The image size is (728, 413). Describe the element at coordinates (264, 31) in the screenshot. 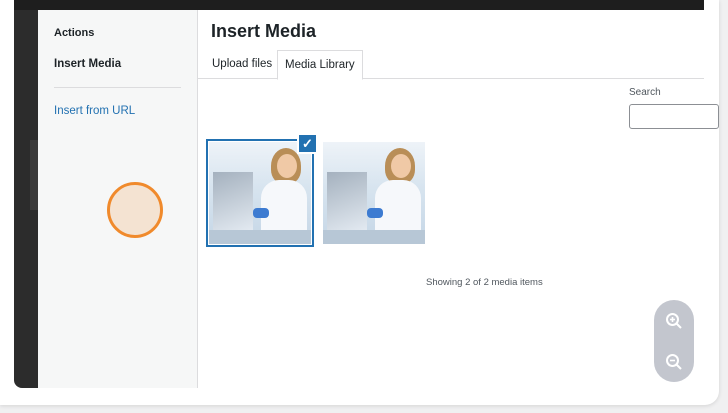

I see `modal-title: Insert Media` at that location.